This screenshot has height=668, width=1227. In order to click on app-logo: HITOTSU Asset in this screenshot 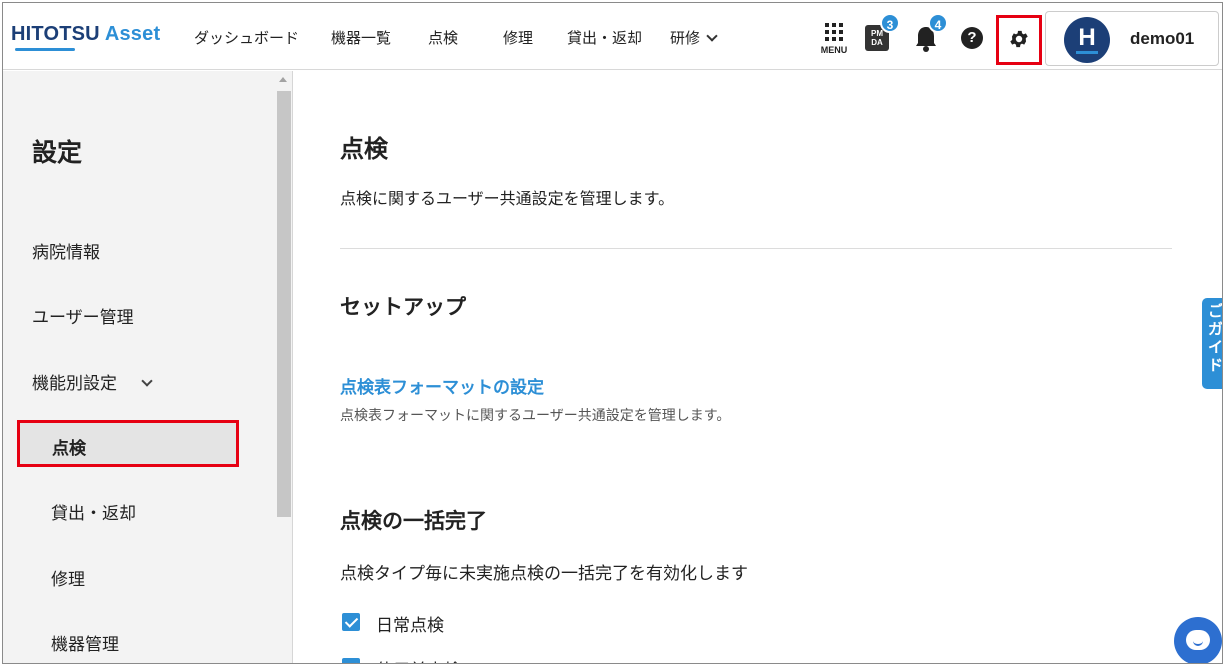, I will do `click(85, 34)`.